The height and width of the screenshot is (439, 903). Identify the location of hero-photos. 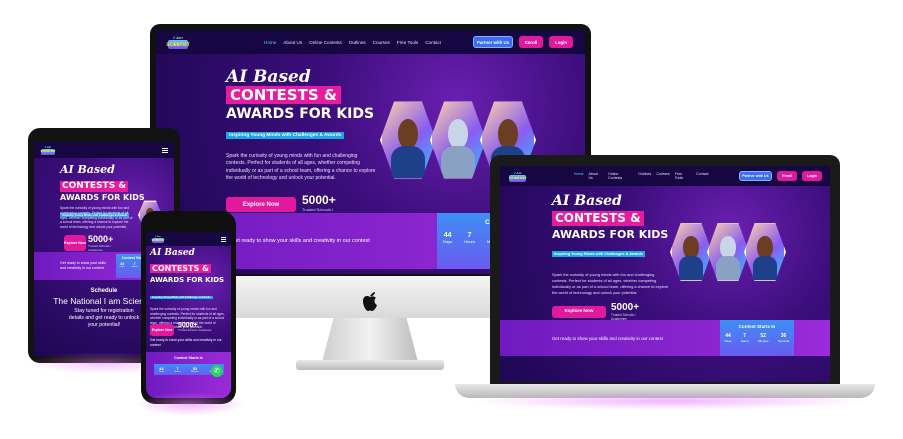
(728, 252).